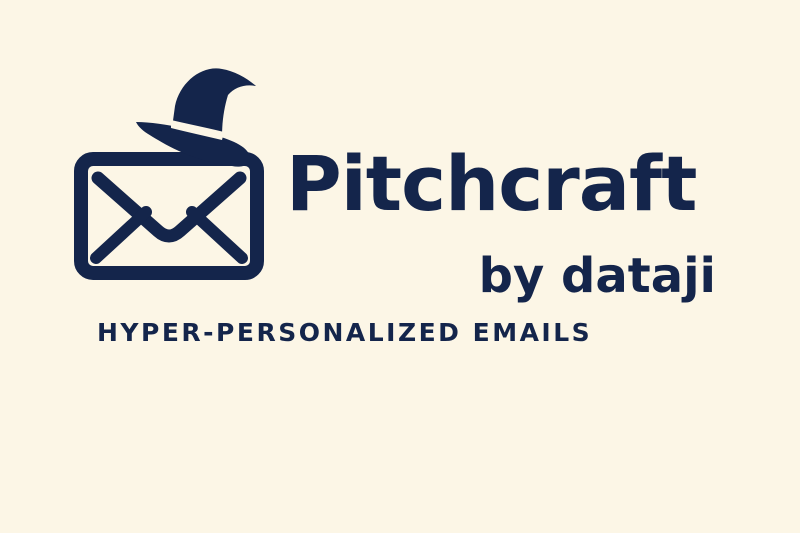 This screenshot has height=533, width=800. What do you see at coordinates (597, 276) in the screenshot?
I see `brand-byline: by dataji` at bounding box center [597, 276].